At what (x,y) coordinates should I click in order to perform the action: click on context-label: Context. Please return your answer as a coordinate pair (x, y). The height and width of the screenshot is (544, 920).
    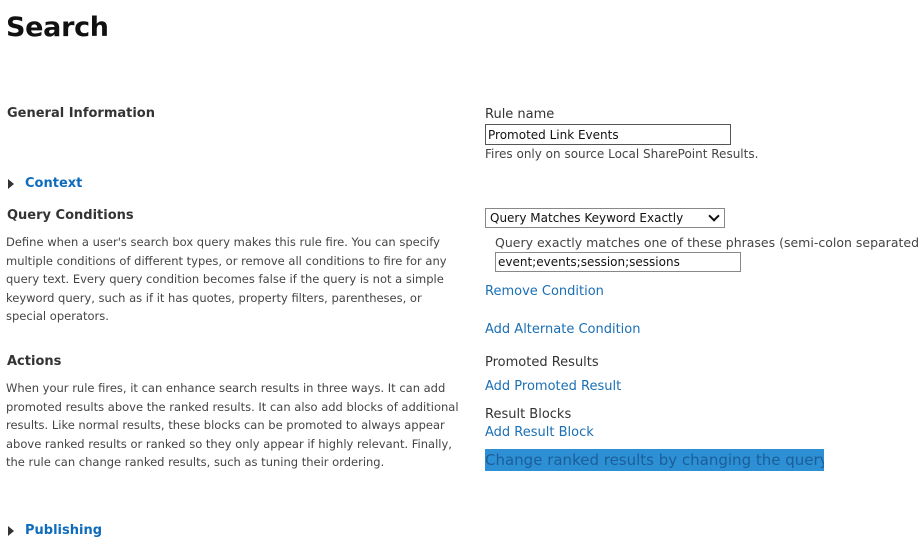
    Looking at the image, I should click on (54, 183).